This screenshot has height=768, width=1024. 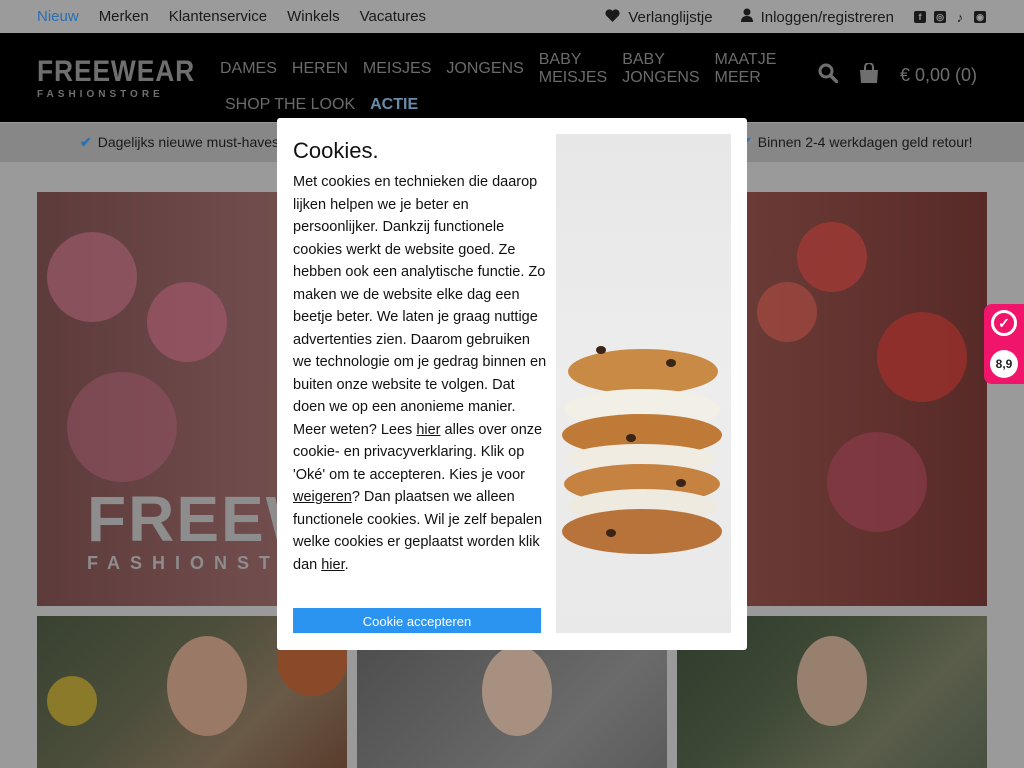 I want to click on top-nav-klantenservice: Klantenservice, so click(x=218, y=16).